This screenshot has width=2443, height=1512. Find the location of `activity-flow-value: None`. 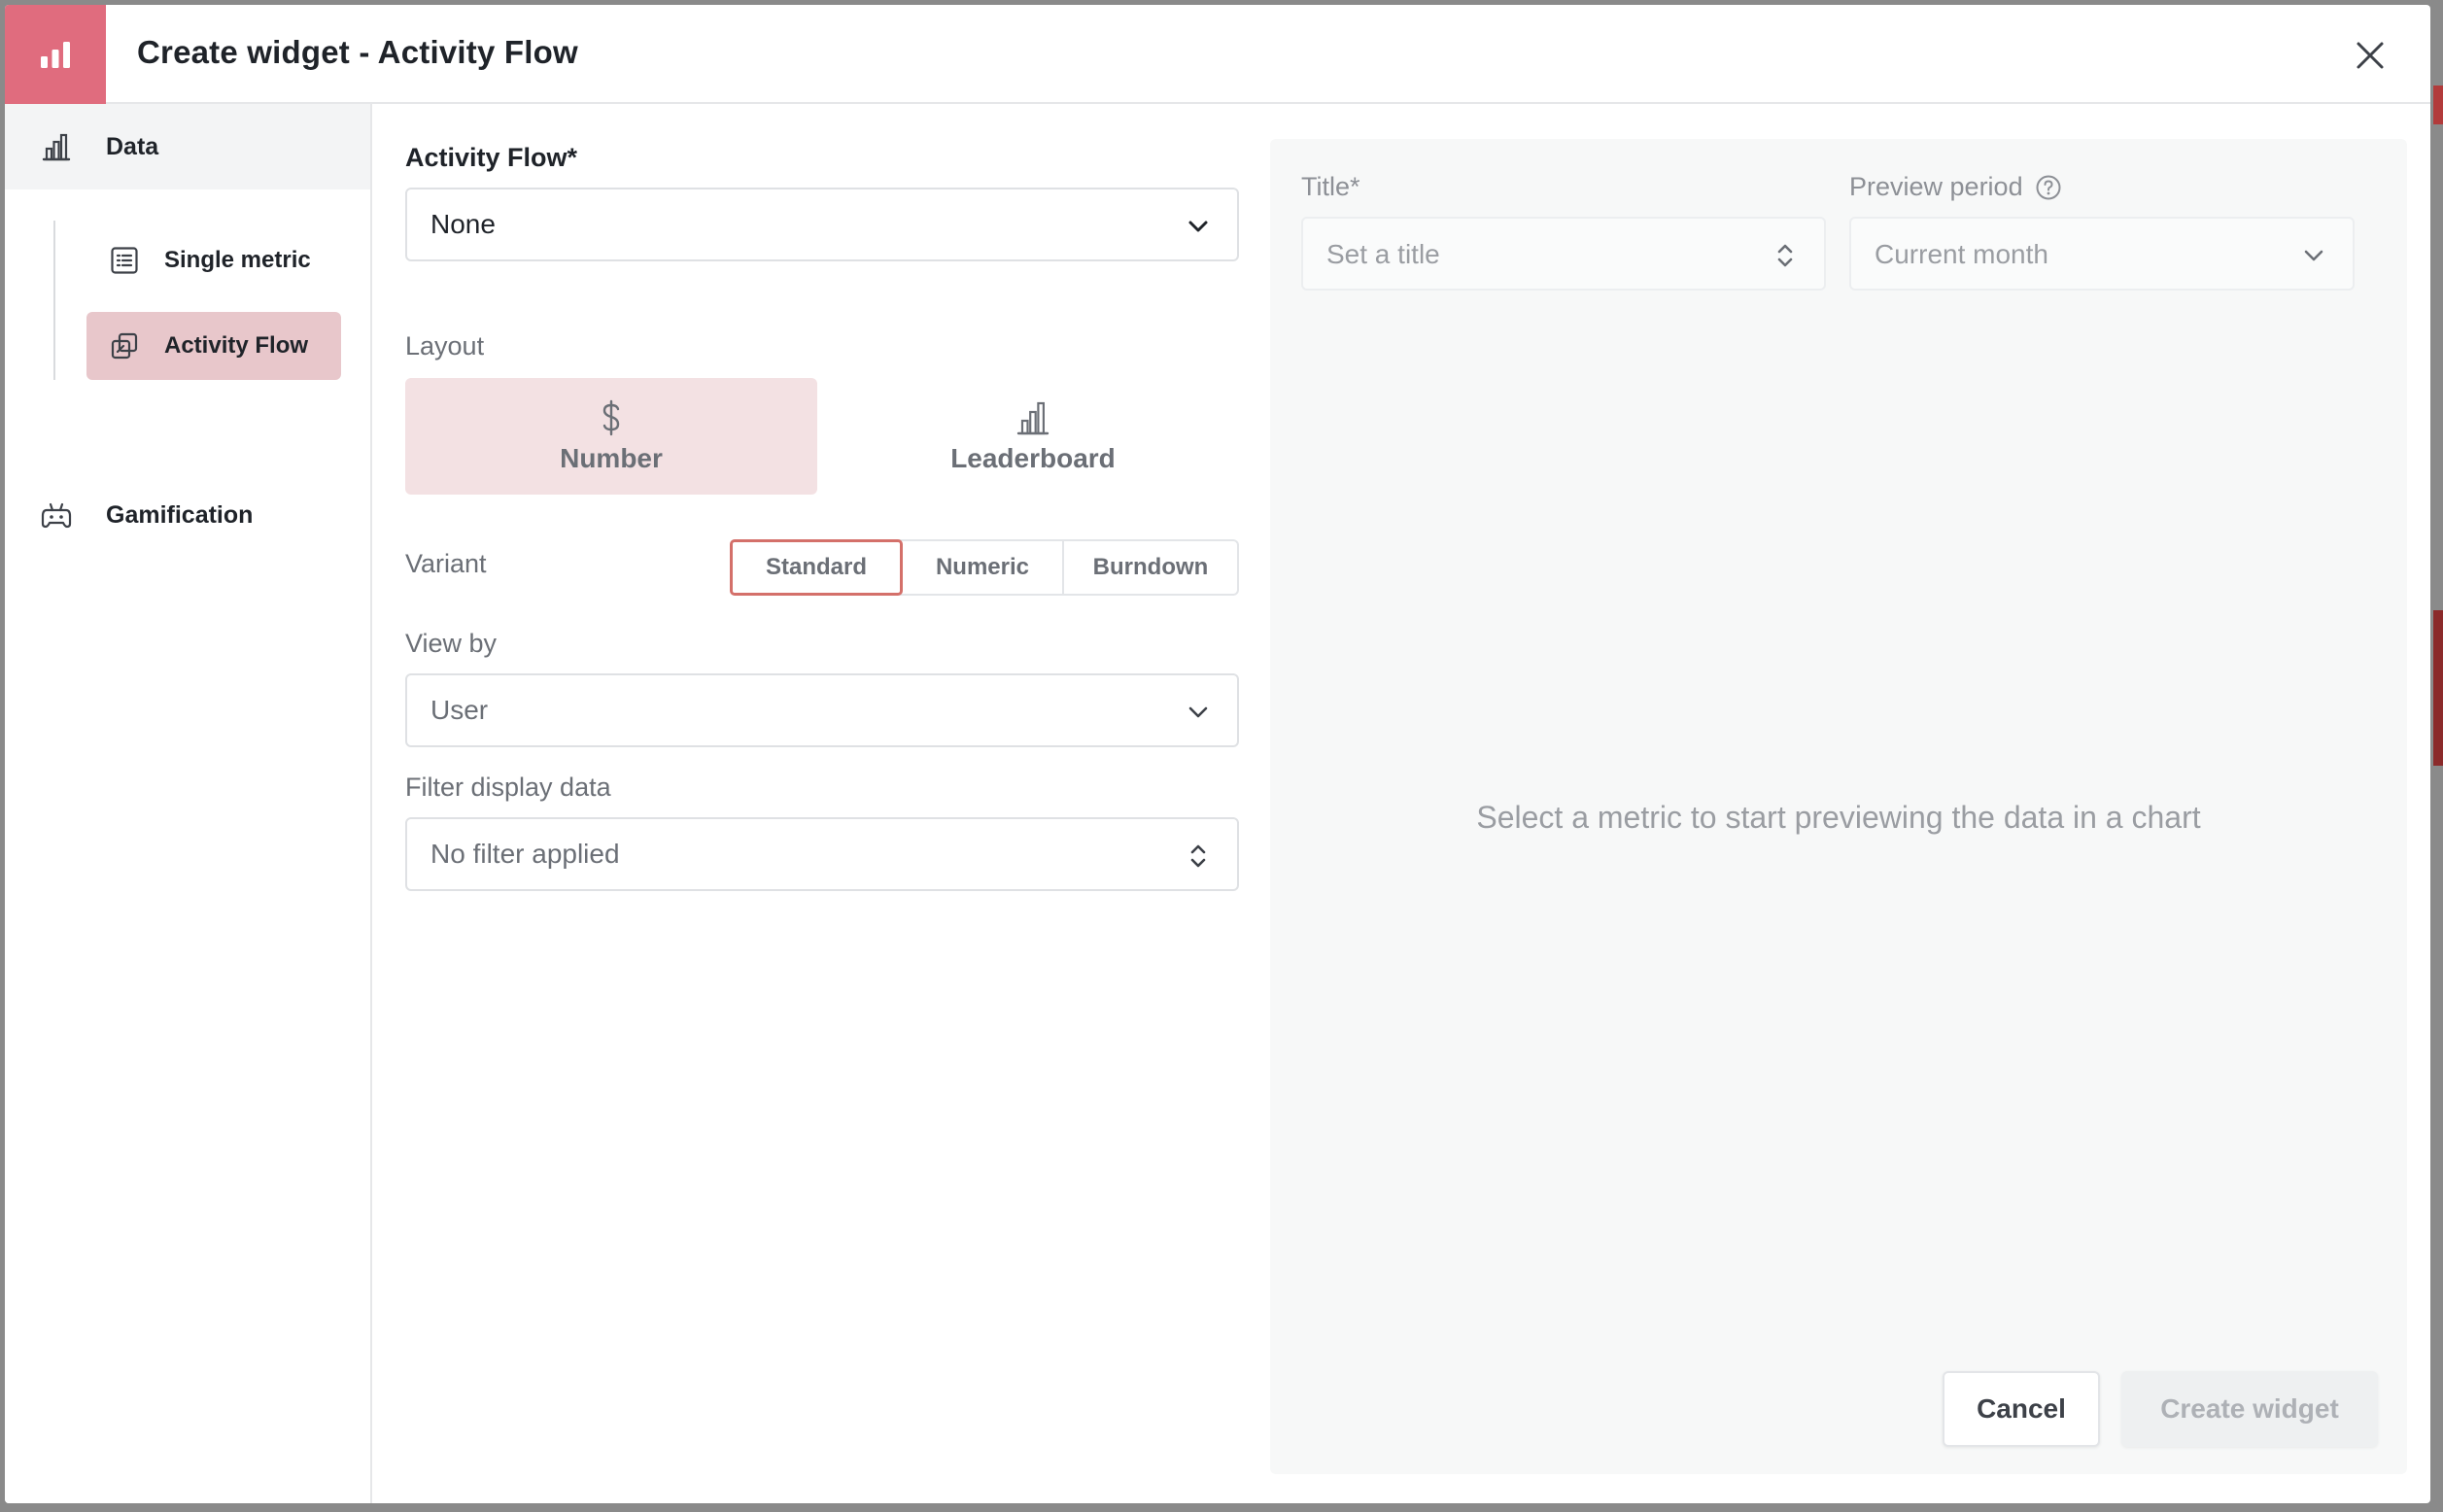

activity-flow-value: None is located at coordinates (463, 224).